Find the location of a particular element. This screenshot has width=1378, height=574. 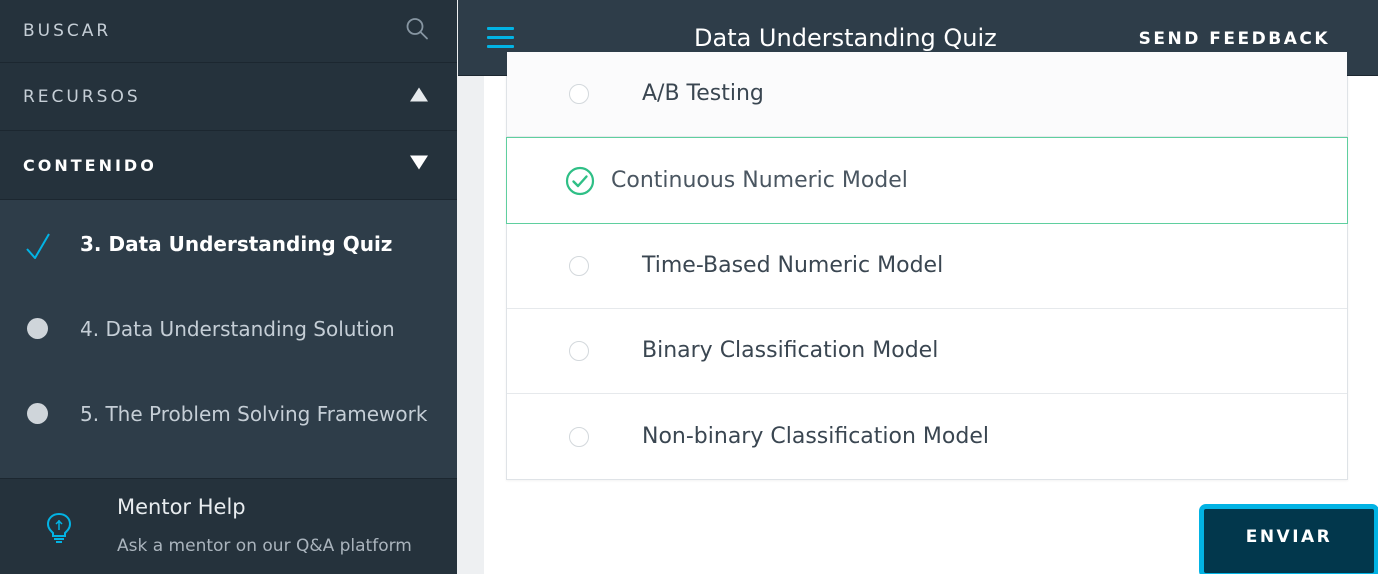

triangle-down-icon is located at coordinates (419, 165).